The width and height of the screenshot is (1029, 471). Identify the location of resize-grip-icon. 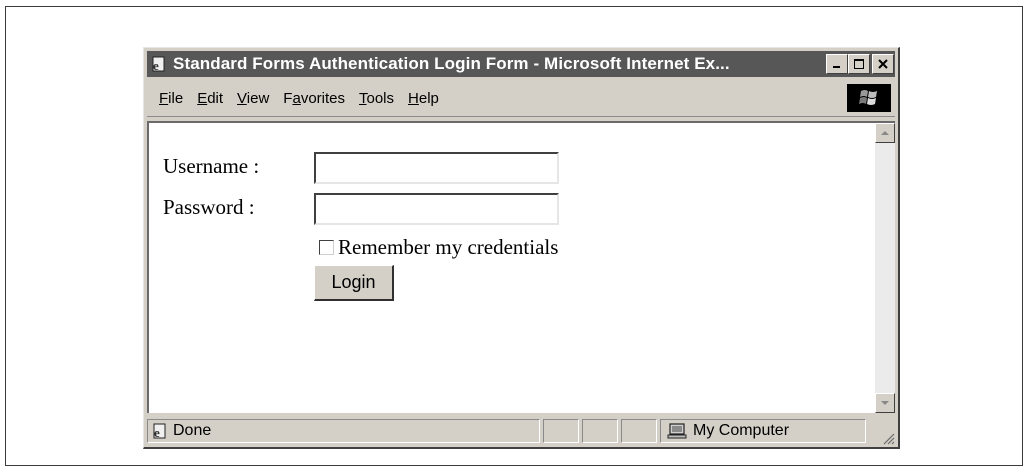
(887, 437).